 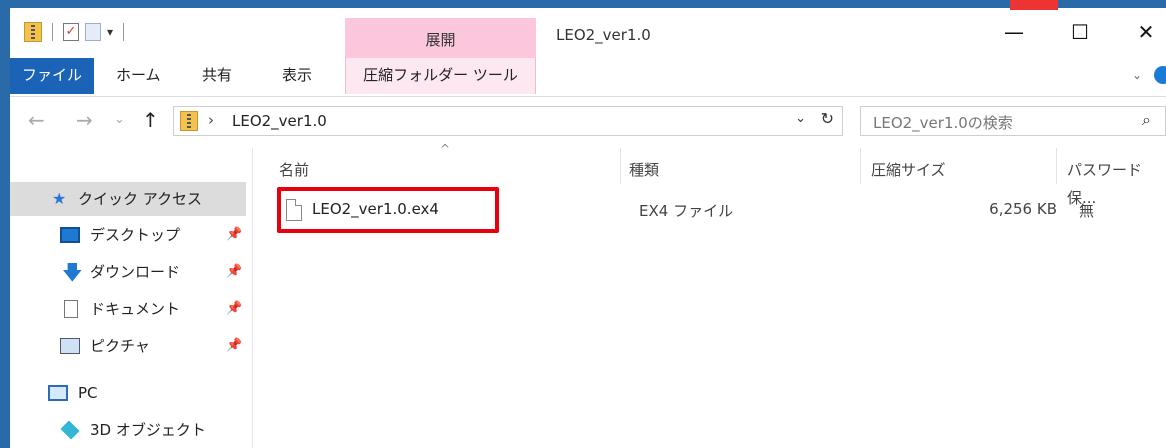 I want to click on download-icon: 🡇, so click(x=72, y=272).